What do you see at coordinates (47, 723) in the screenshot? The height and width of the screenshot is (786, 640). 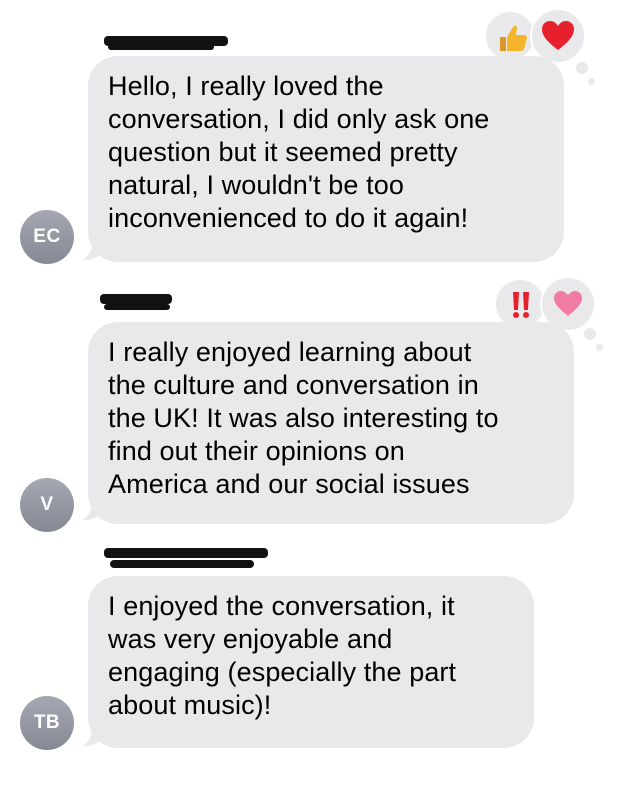 I see `avatar: TB` at bounding box center [47, 723].